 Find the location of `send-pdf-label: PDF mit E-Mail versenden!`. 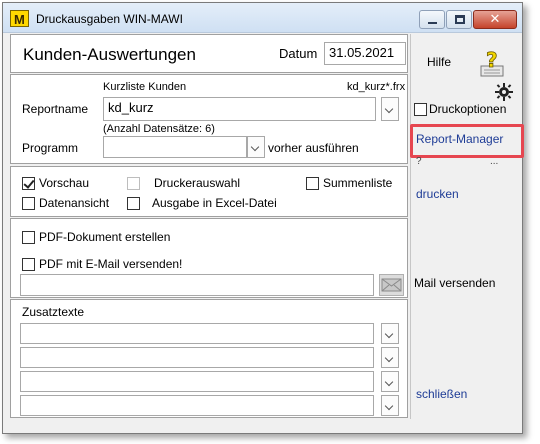

send-pdf-label: PDF mit E-Mail versenden! is located at coordinates (111, 264).